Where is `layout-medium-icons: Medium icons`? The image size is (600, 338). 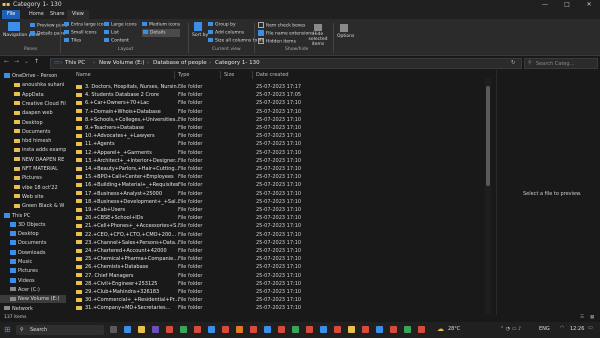 layout-medium-icons: Medium icons is located at coordinates (161, 25).